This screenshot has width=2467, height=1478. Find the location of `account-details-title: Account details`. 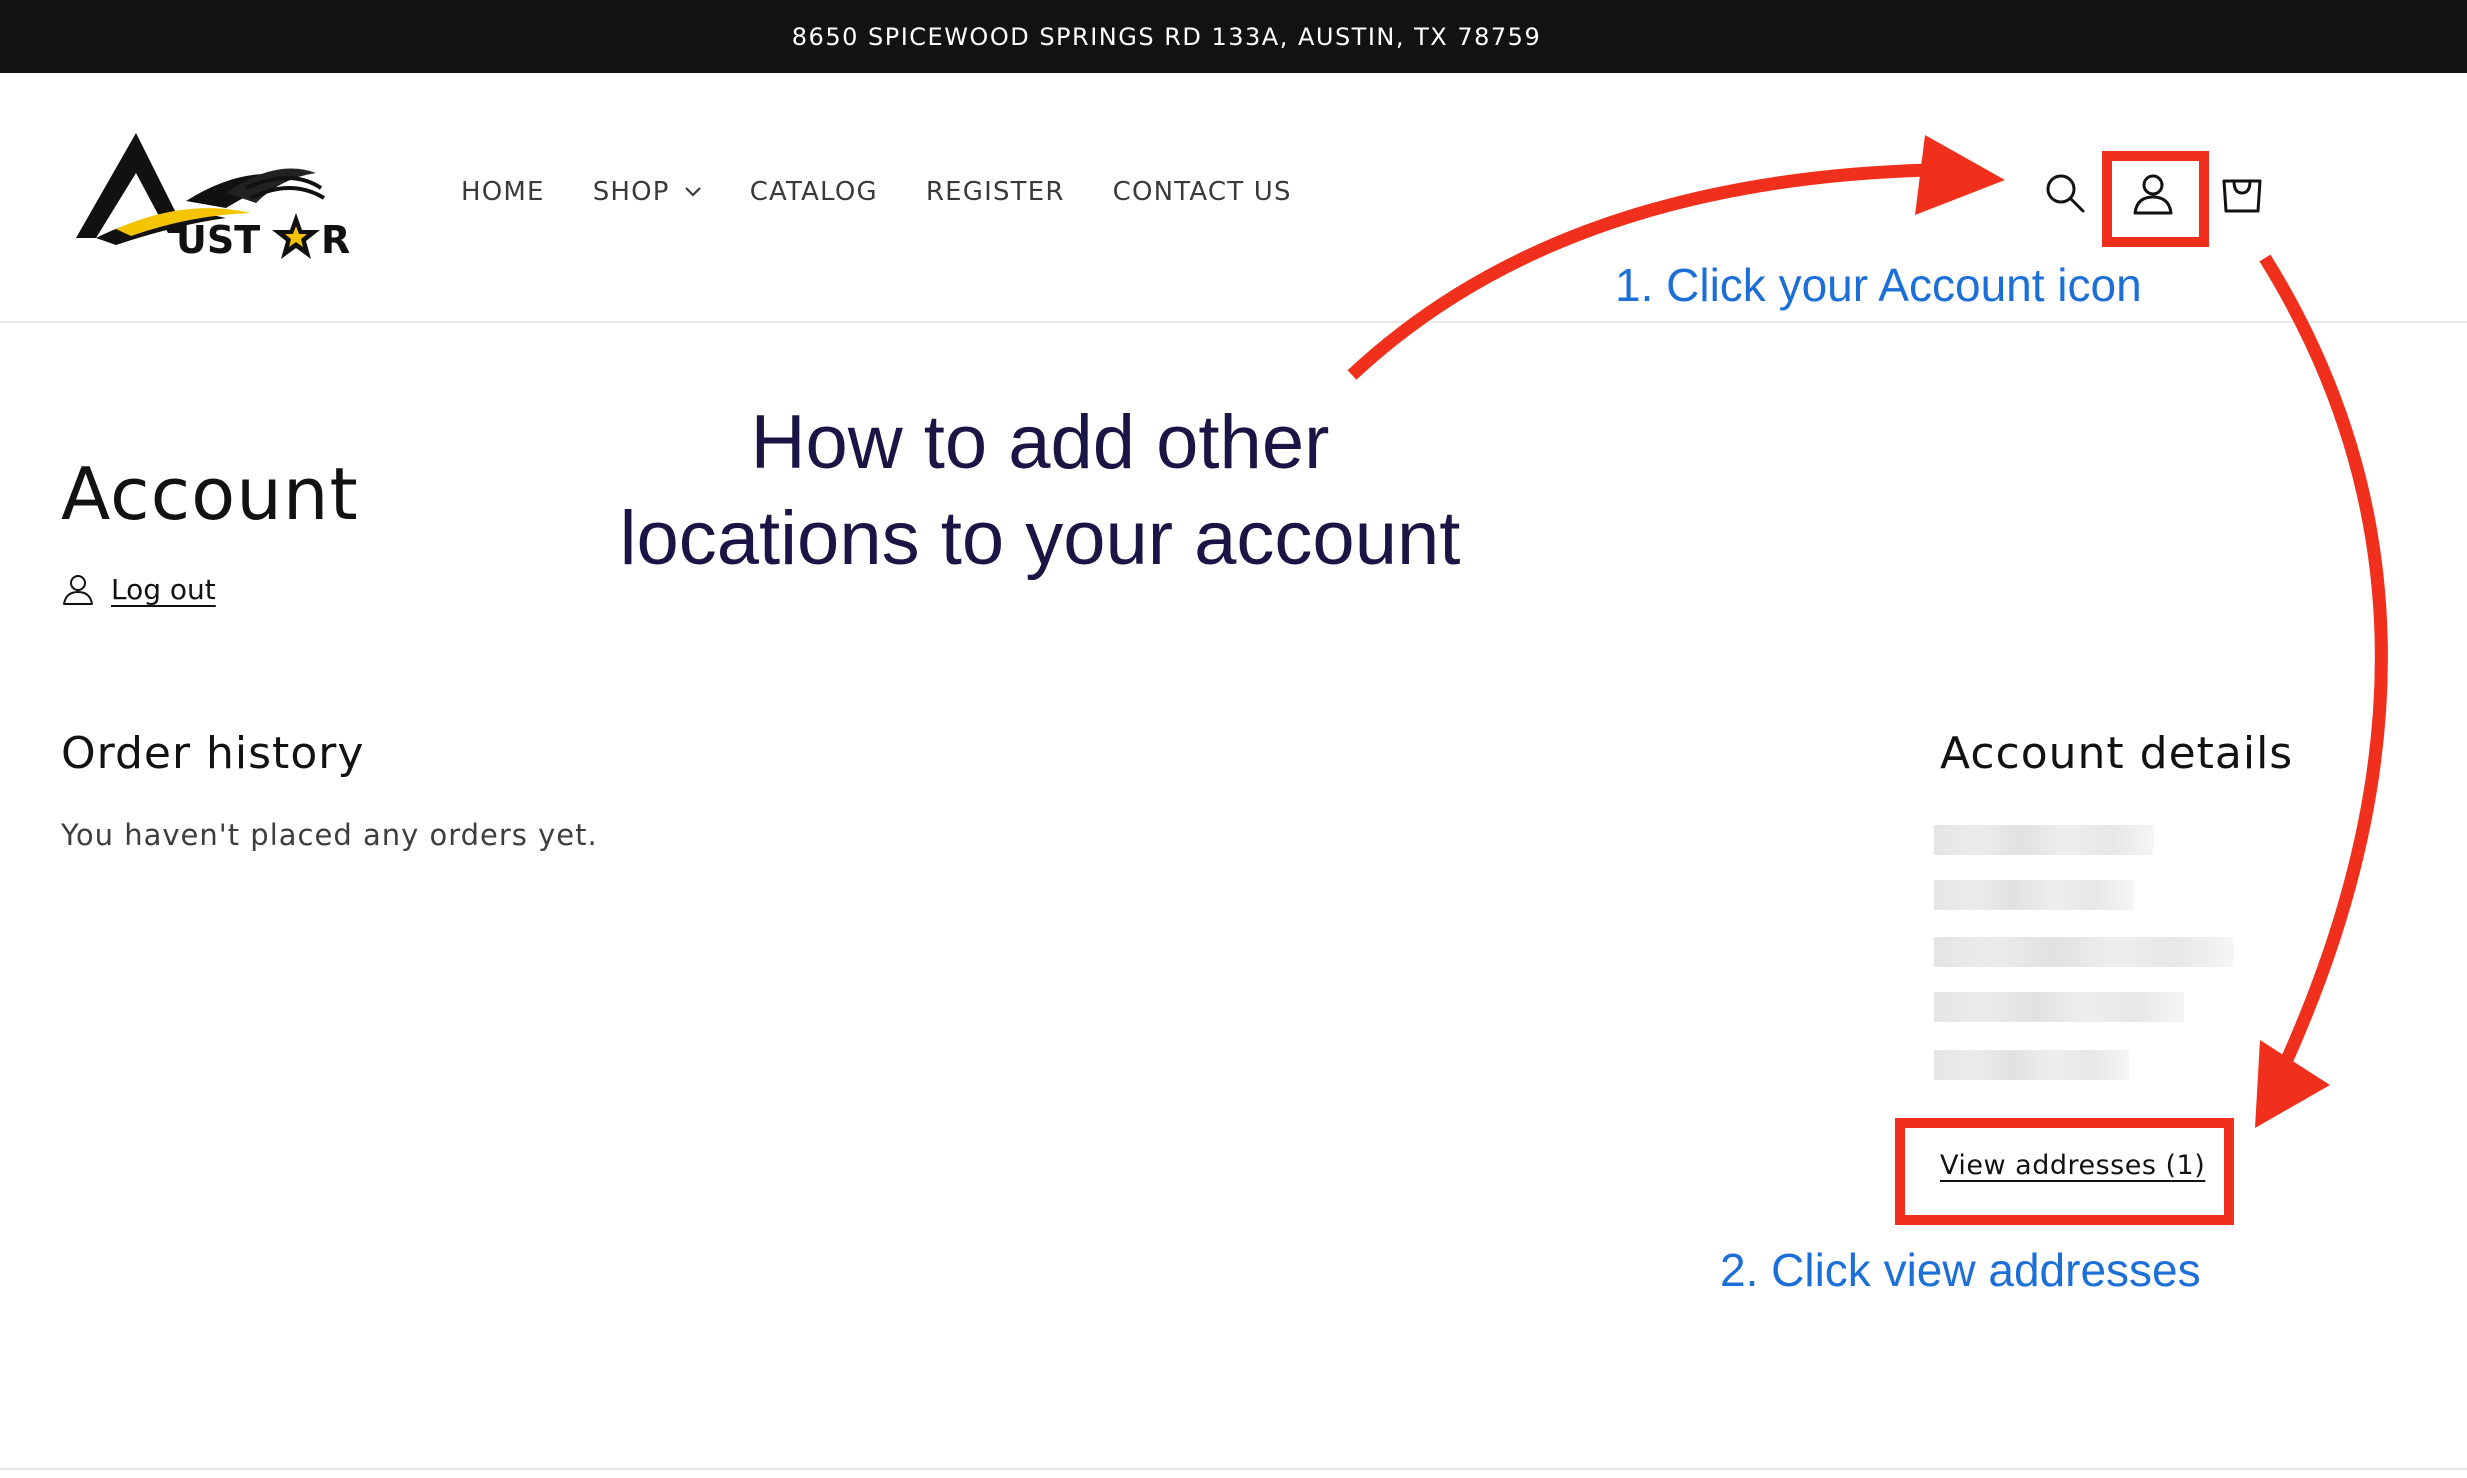

account-details-title: Account details is located at coordinates (2117, 753).